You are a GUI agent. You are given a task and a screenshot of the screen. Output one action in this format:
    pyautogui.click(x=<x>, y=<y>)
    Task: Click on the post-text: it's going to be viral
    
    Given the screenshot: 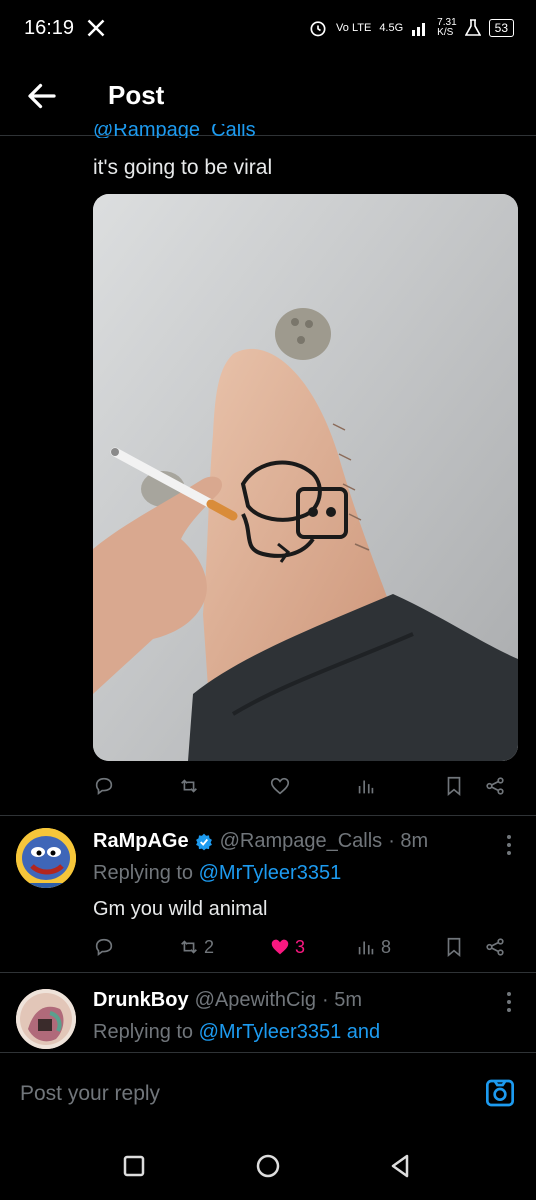 What is the action you would take?
    pyautogui.click(x=183, y=167)
    